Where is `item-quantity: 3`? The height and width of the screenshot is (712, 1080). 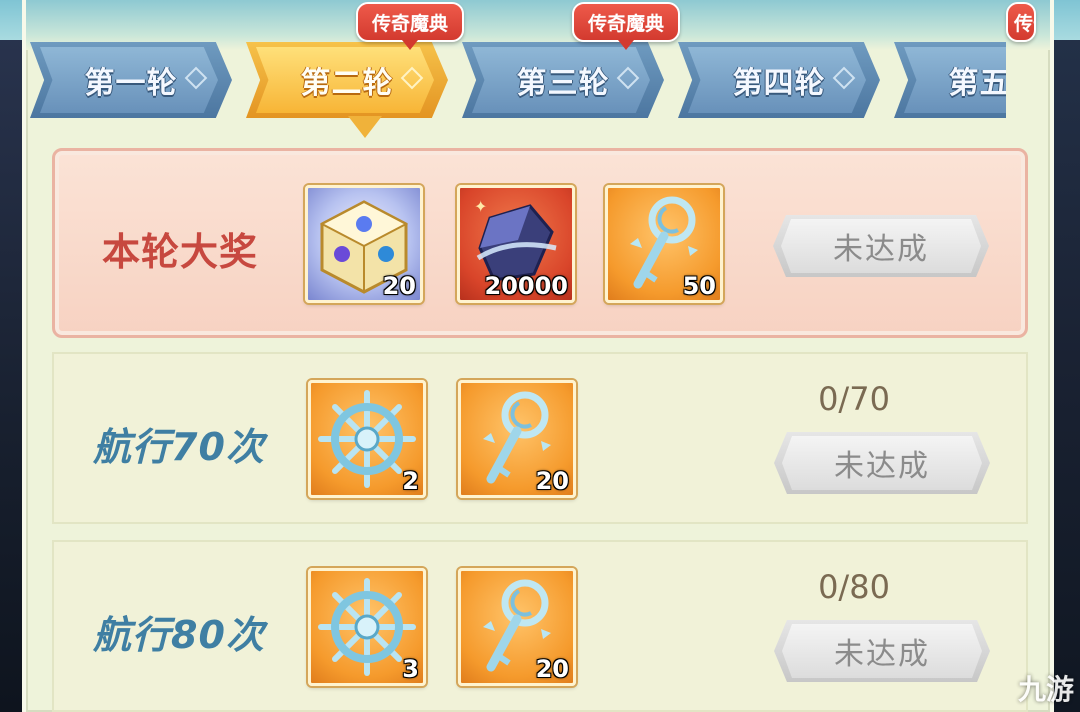 item-quantity: 3 is located at coordinates (410, 669).